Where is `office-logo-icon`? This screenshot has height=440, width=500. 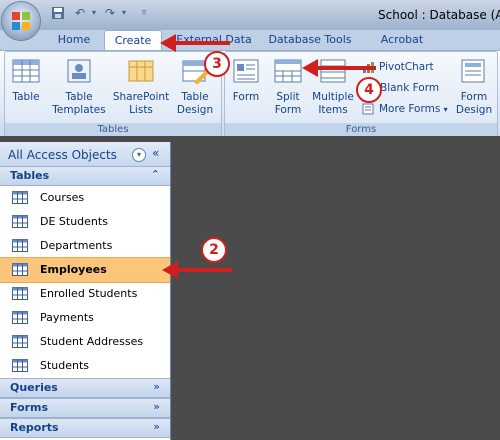
office-logo-icon is located at coordinates (21, 21).